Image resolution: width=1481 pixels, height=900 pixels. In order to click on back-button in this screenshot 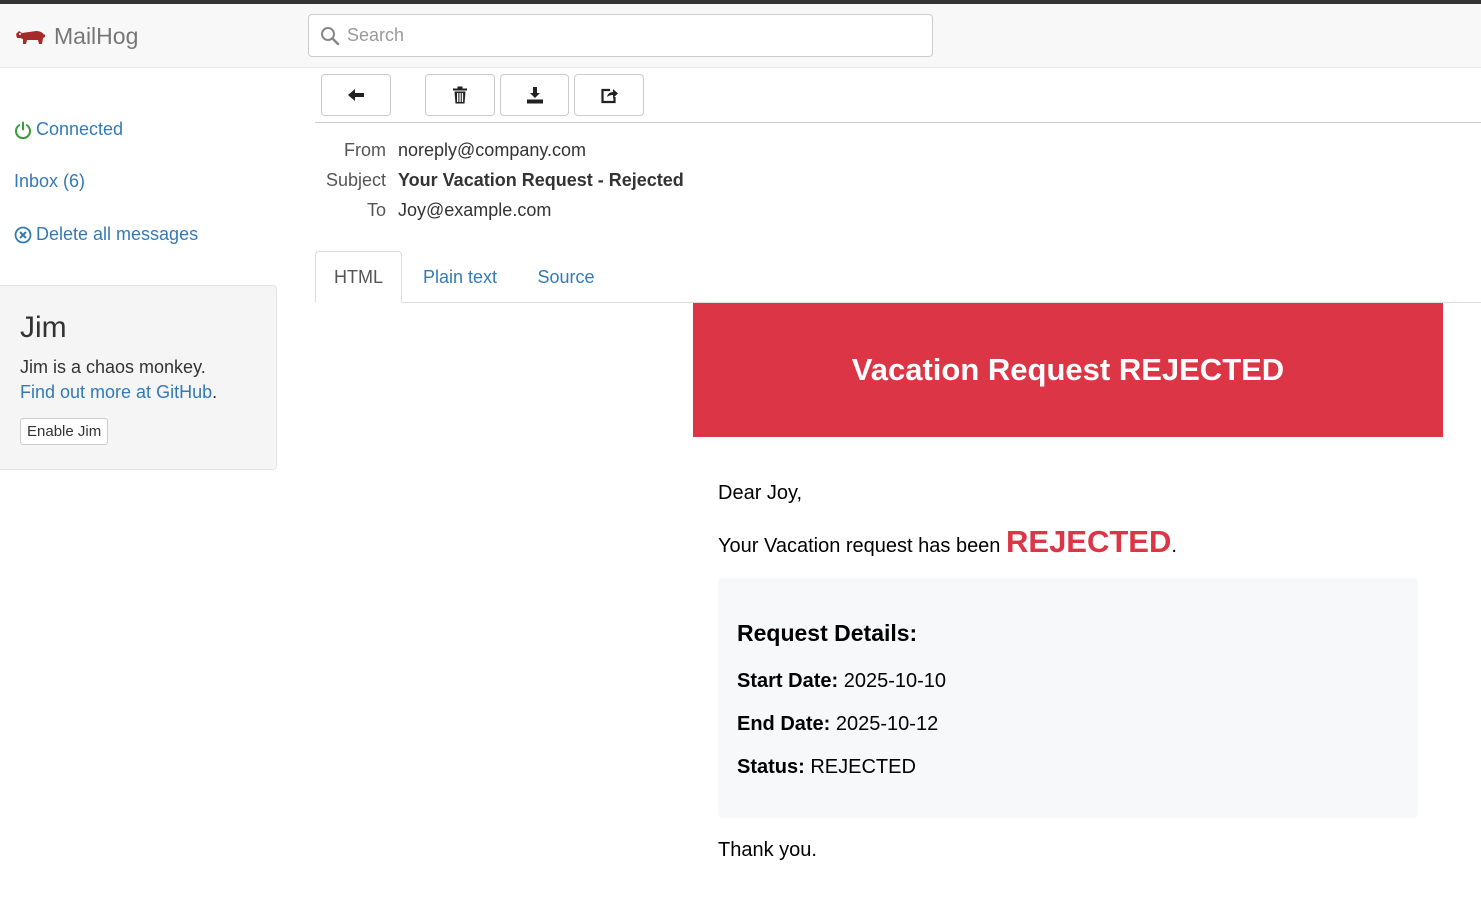, I will do `click(356, 95)`.